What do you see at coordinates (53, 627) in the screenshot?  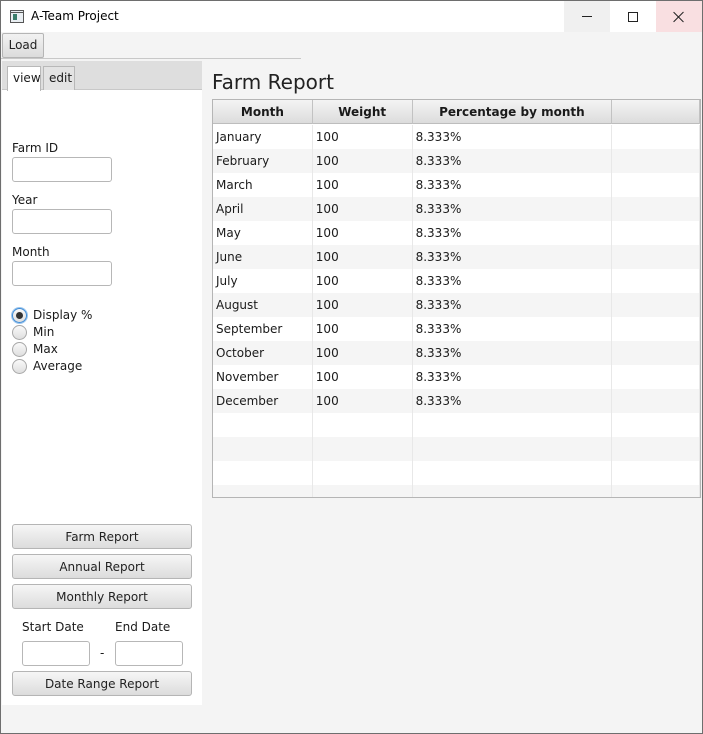 I see `start-date-label: Start Date` at bounding box center [53, 627].